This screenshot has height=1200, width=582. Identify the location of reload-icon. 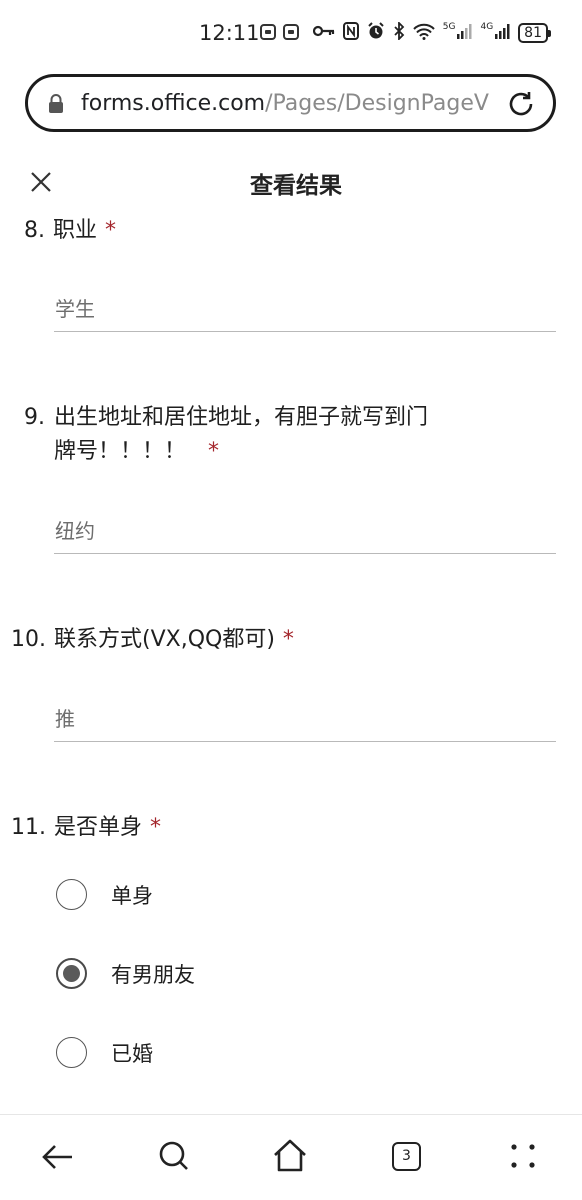
(521, 104).